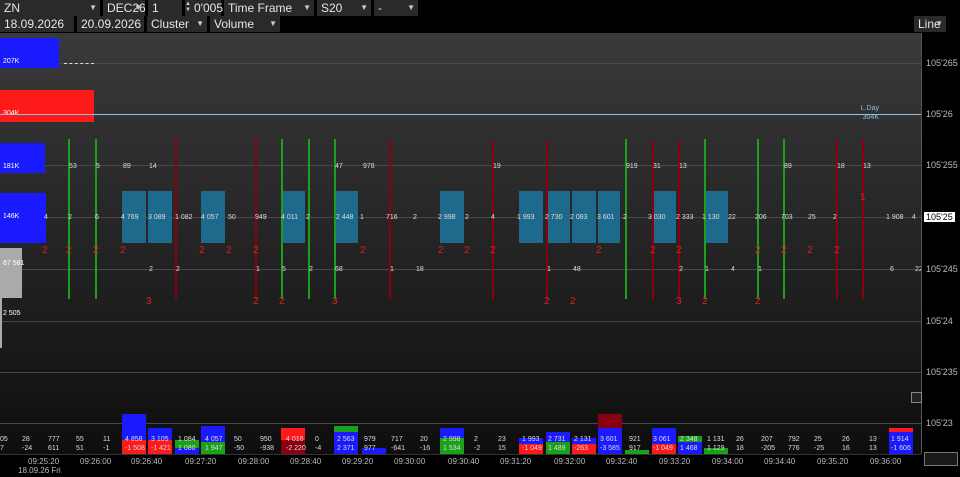  What do you see at coordinates (295, 439) in the screenshot?
I see `delta-value: 4 016` at bounding box center [295, 439].